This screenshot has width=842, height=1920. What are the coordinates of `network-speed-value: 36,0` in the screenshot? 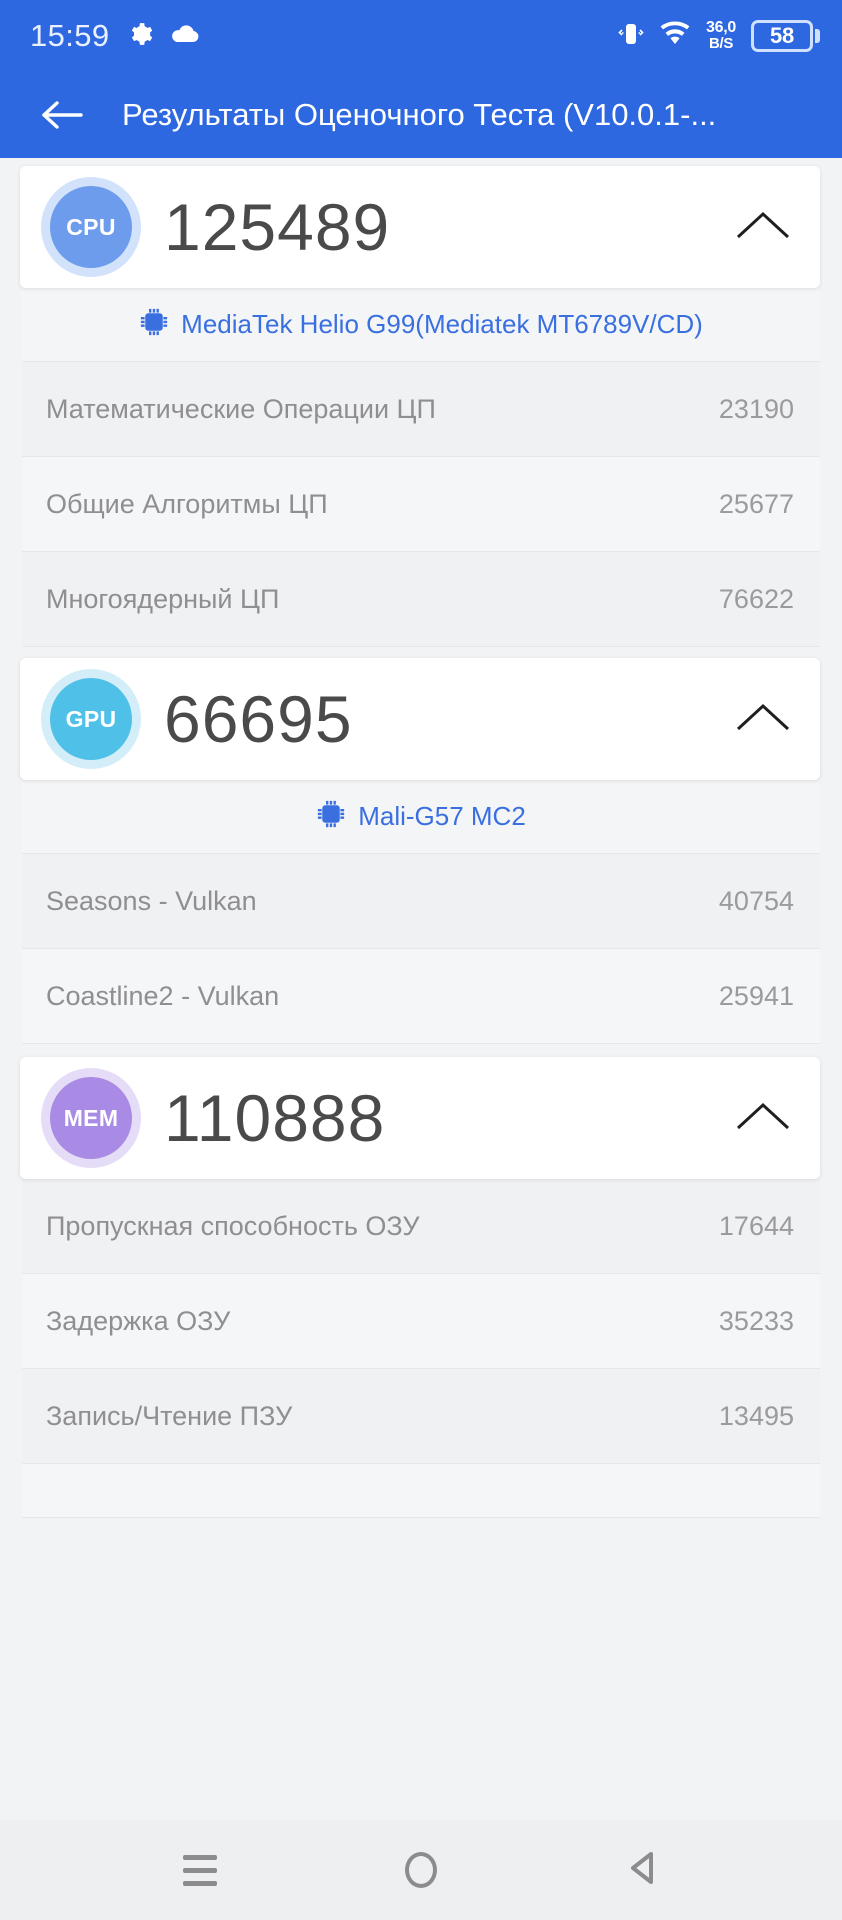 It's located at (721, 27).